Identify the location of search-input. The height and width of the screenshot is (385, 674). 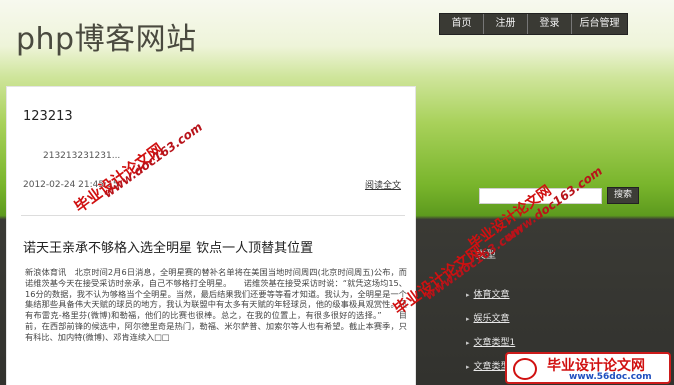
(540, 196).